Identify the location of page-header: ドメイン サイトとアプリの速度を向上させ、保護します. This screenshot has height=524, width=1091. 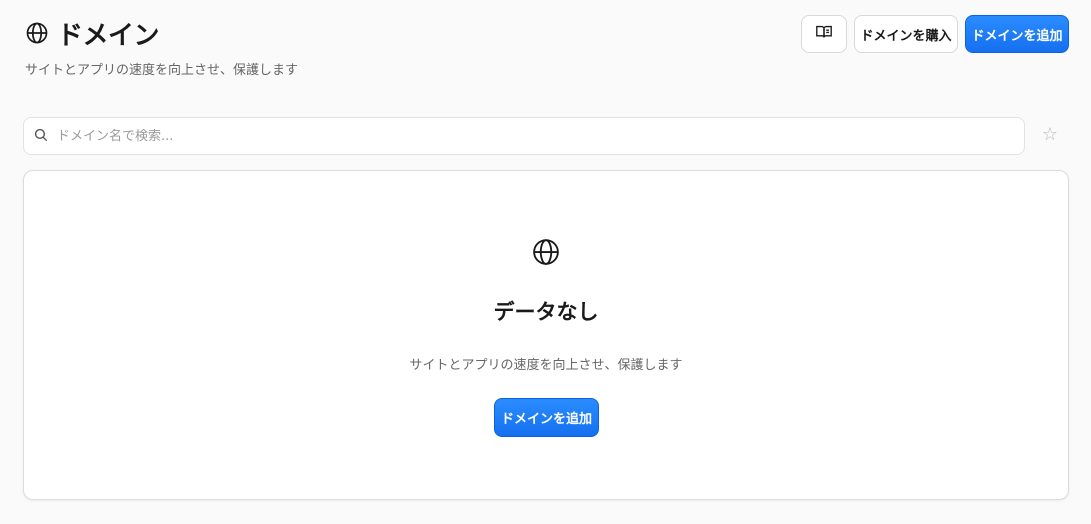
(162, 47).